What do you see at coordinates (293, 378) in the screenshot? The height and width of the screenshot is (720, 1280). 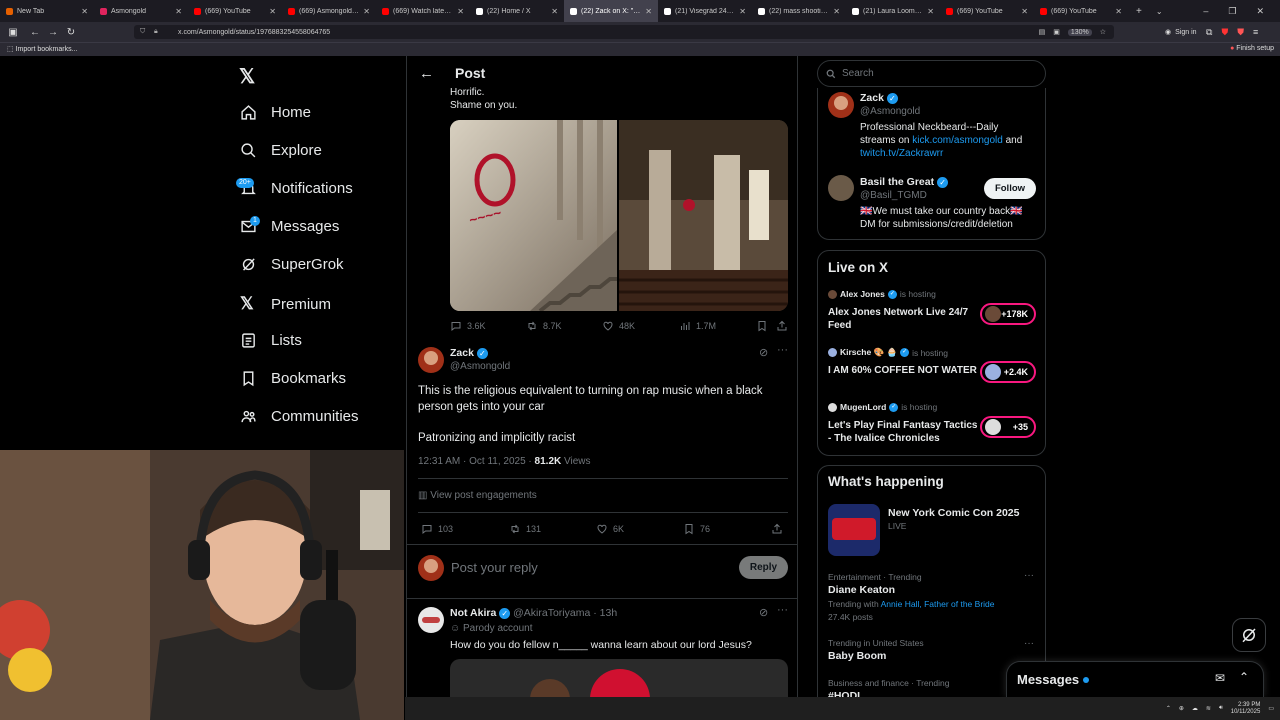 I see `nav-bookmarks: Bookmarks` at bounding box center [293, 378].